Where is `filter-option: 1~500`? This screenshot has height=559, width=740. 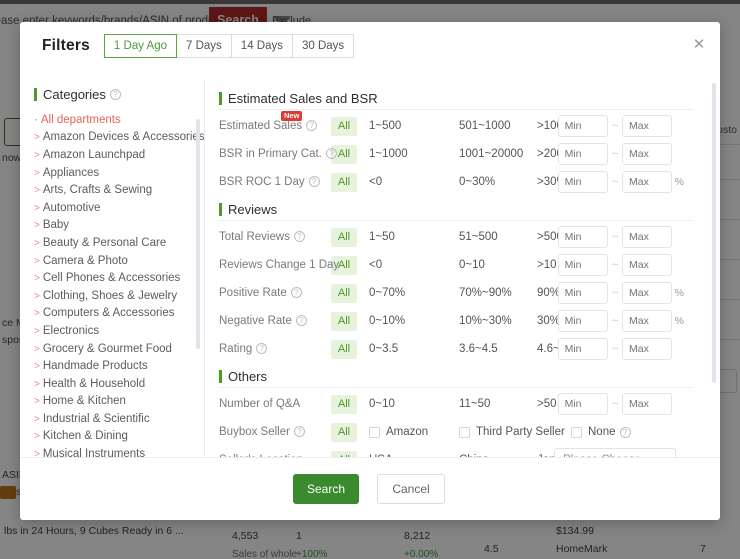
filter-option: 1~500 is located at coordinates (414, 126).